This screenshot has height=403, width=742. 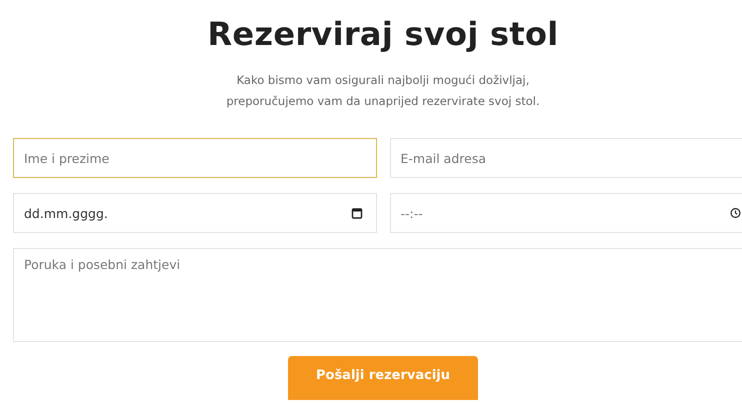 I want to click on submit-button: Pošalji rezervaciju, so click(x=383, y=378).